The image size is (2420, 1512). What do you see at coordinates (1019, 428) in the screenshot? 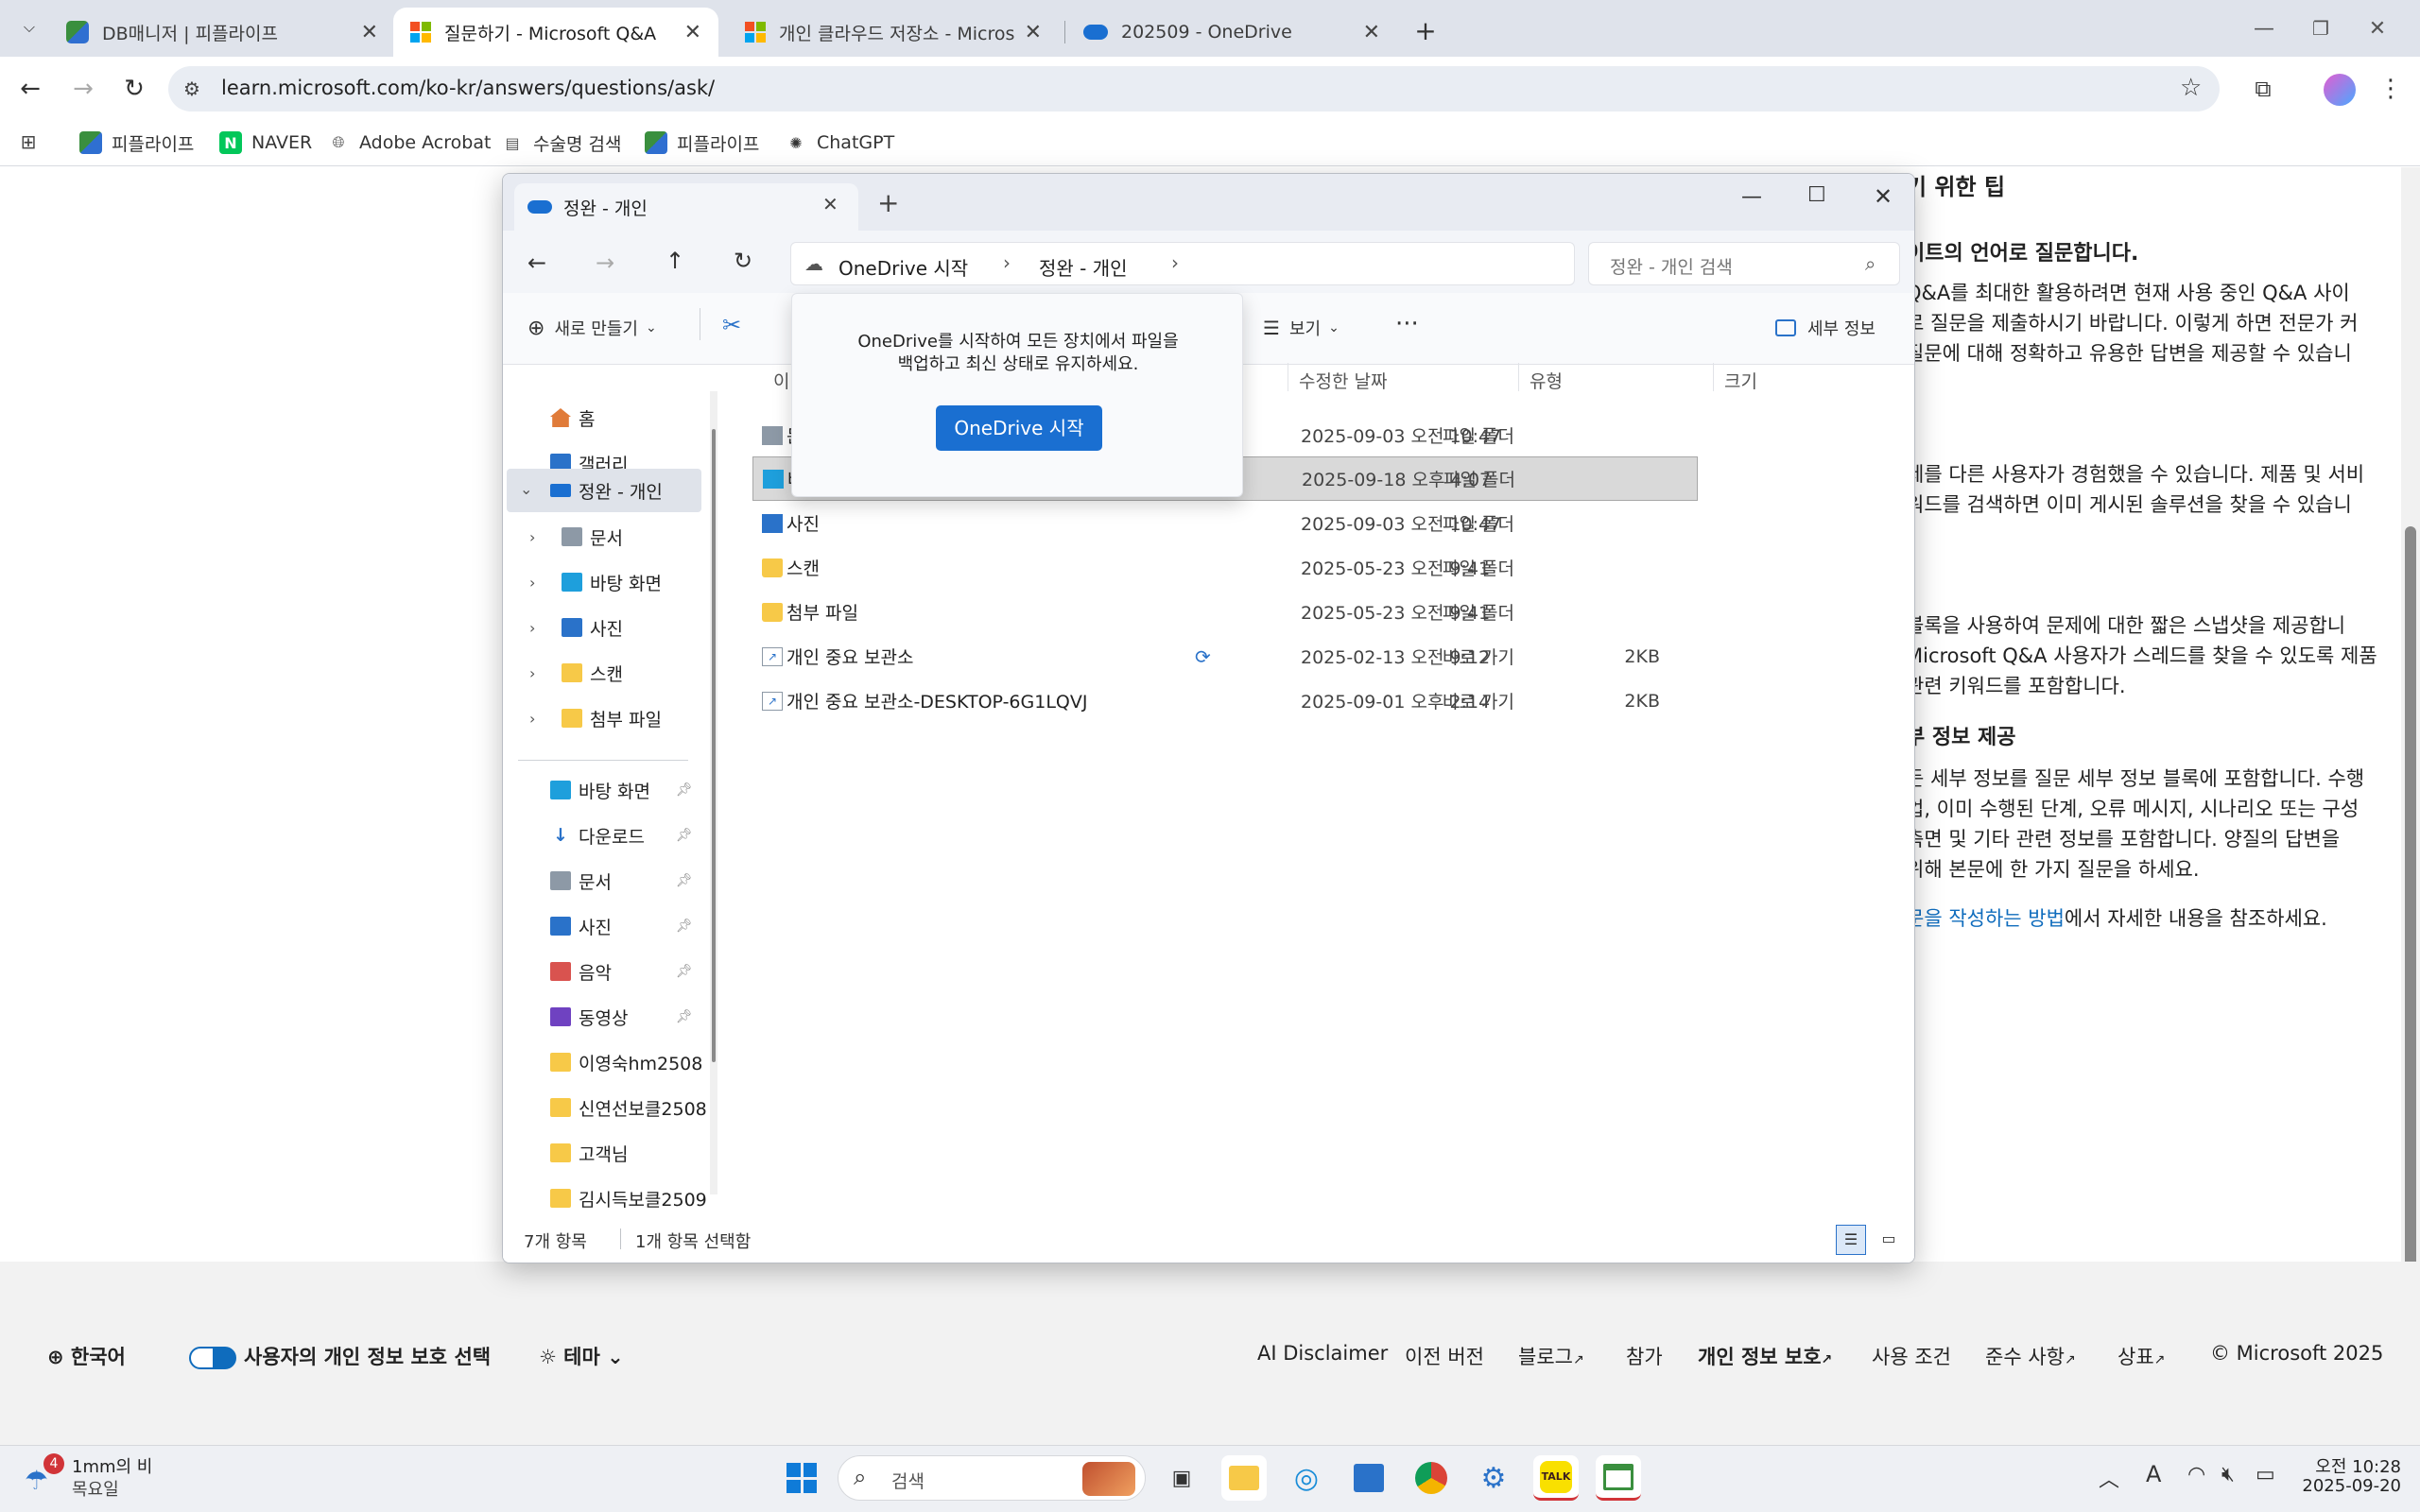
I see `onedrive-start-button: OneDrive 시작` at bounding box center [1019, 428].